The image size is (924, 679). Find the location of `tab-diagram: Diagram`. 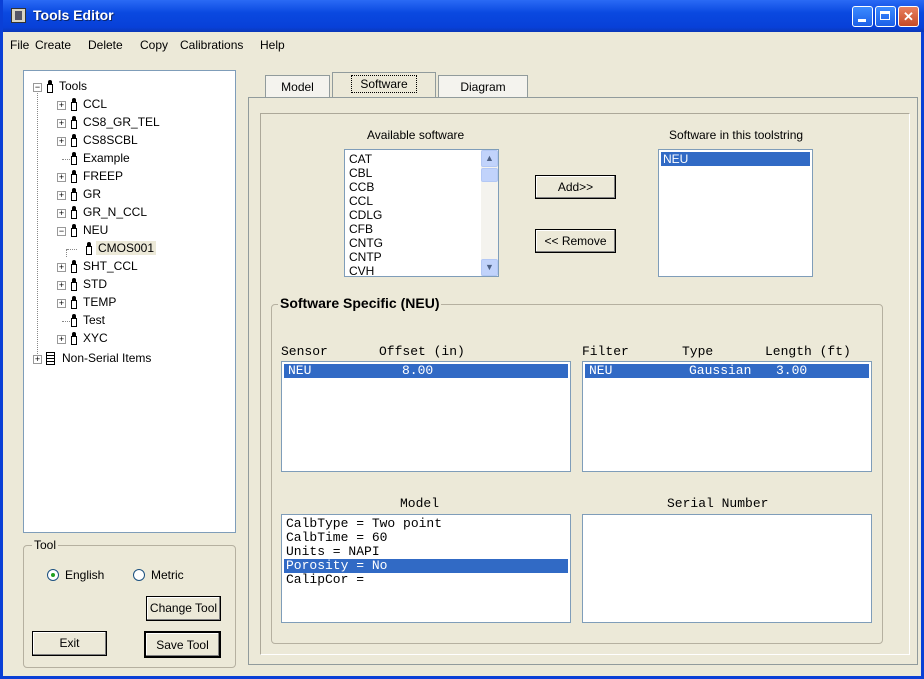

tab-diagram: Diagram is located at coordinates (483, 87).